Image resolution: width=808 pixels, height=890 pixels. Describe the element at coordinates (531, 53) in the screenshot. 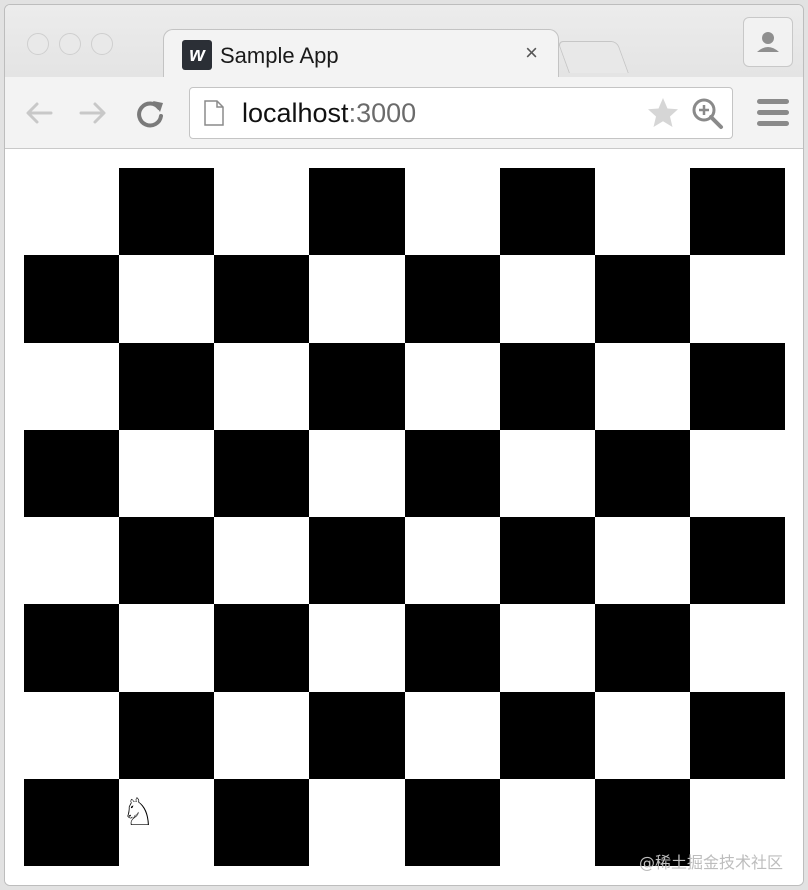

I see `tab-close-button: ×` at that location.